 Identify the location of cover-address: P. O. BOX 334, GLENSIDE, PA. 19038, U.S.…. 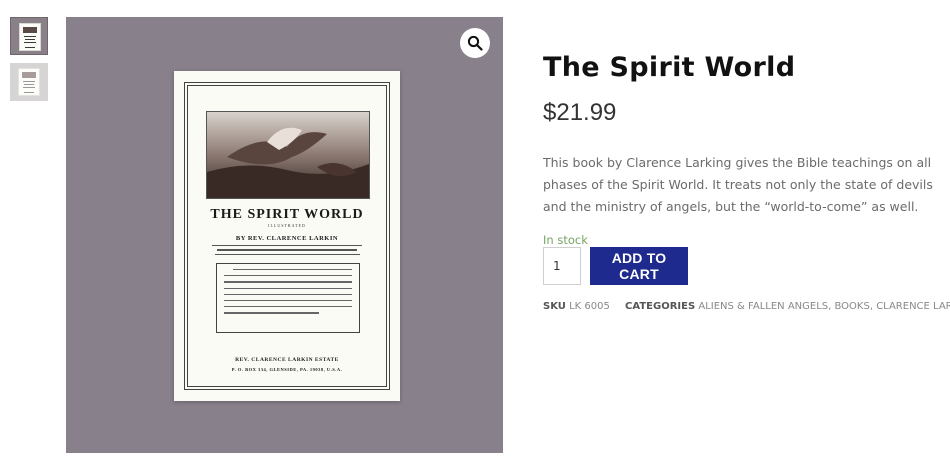
(287, 369).